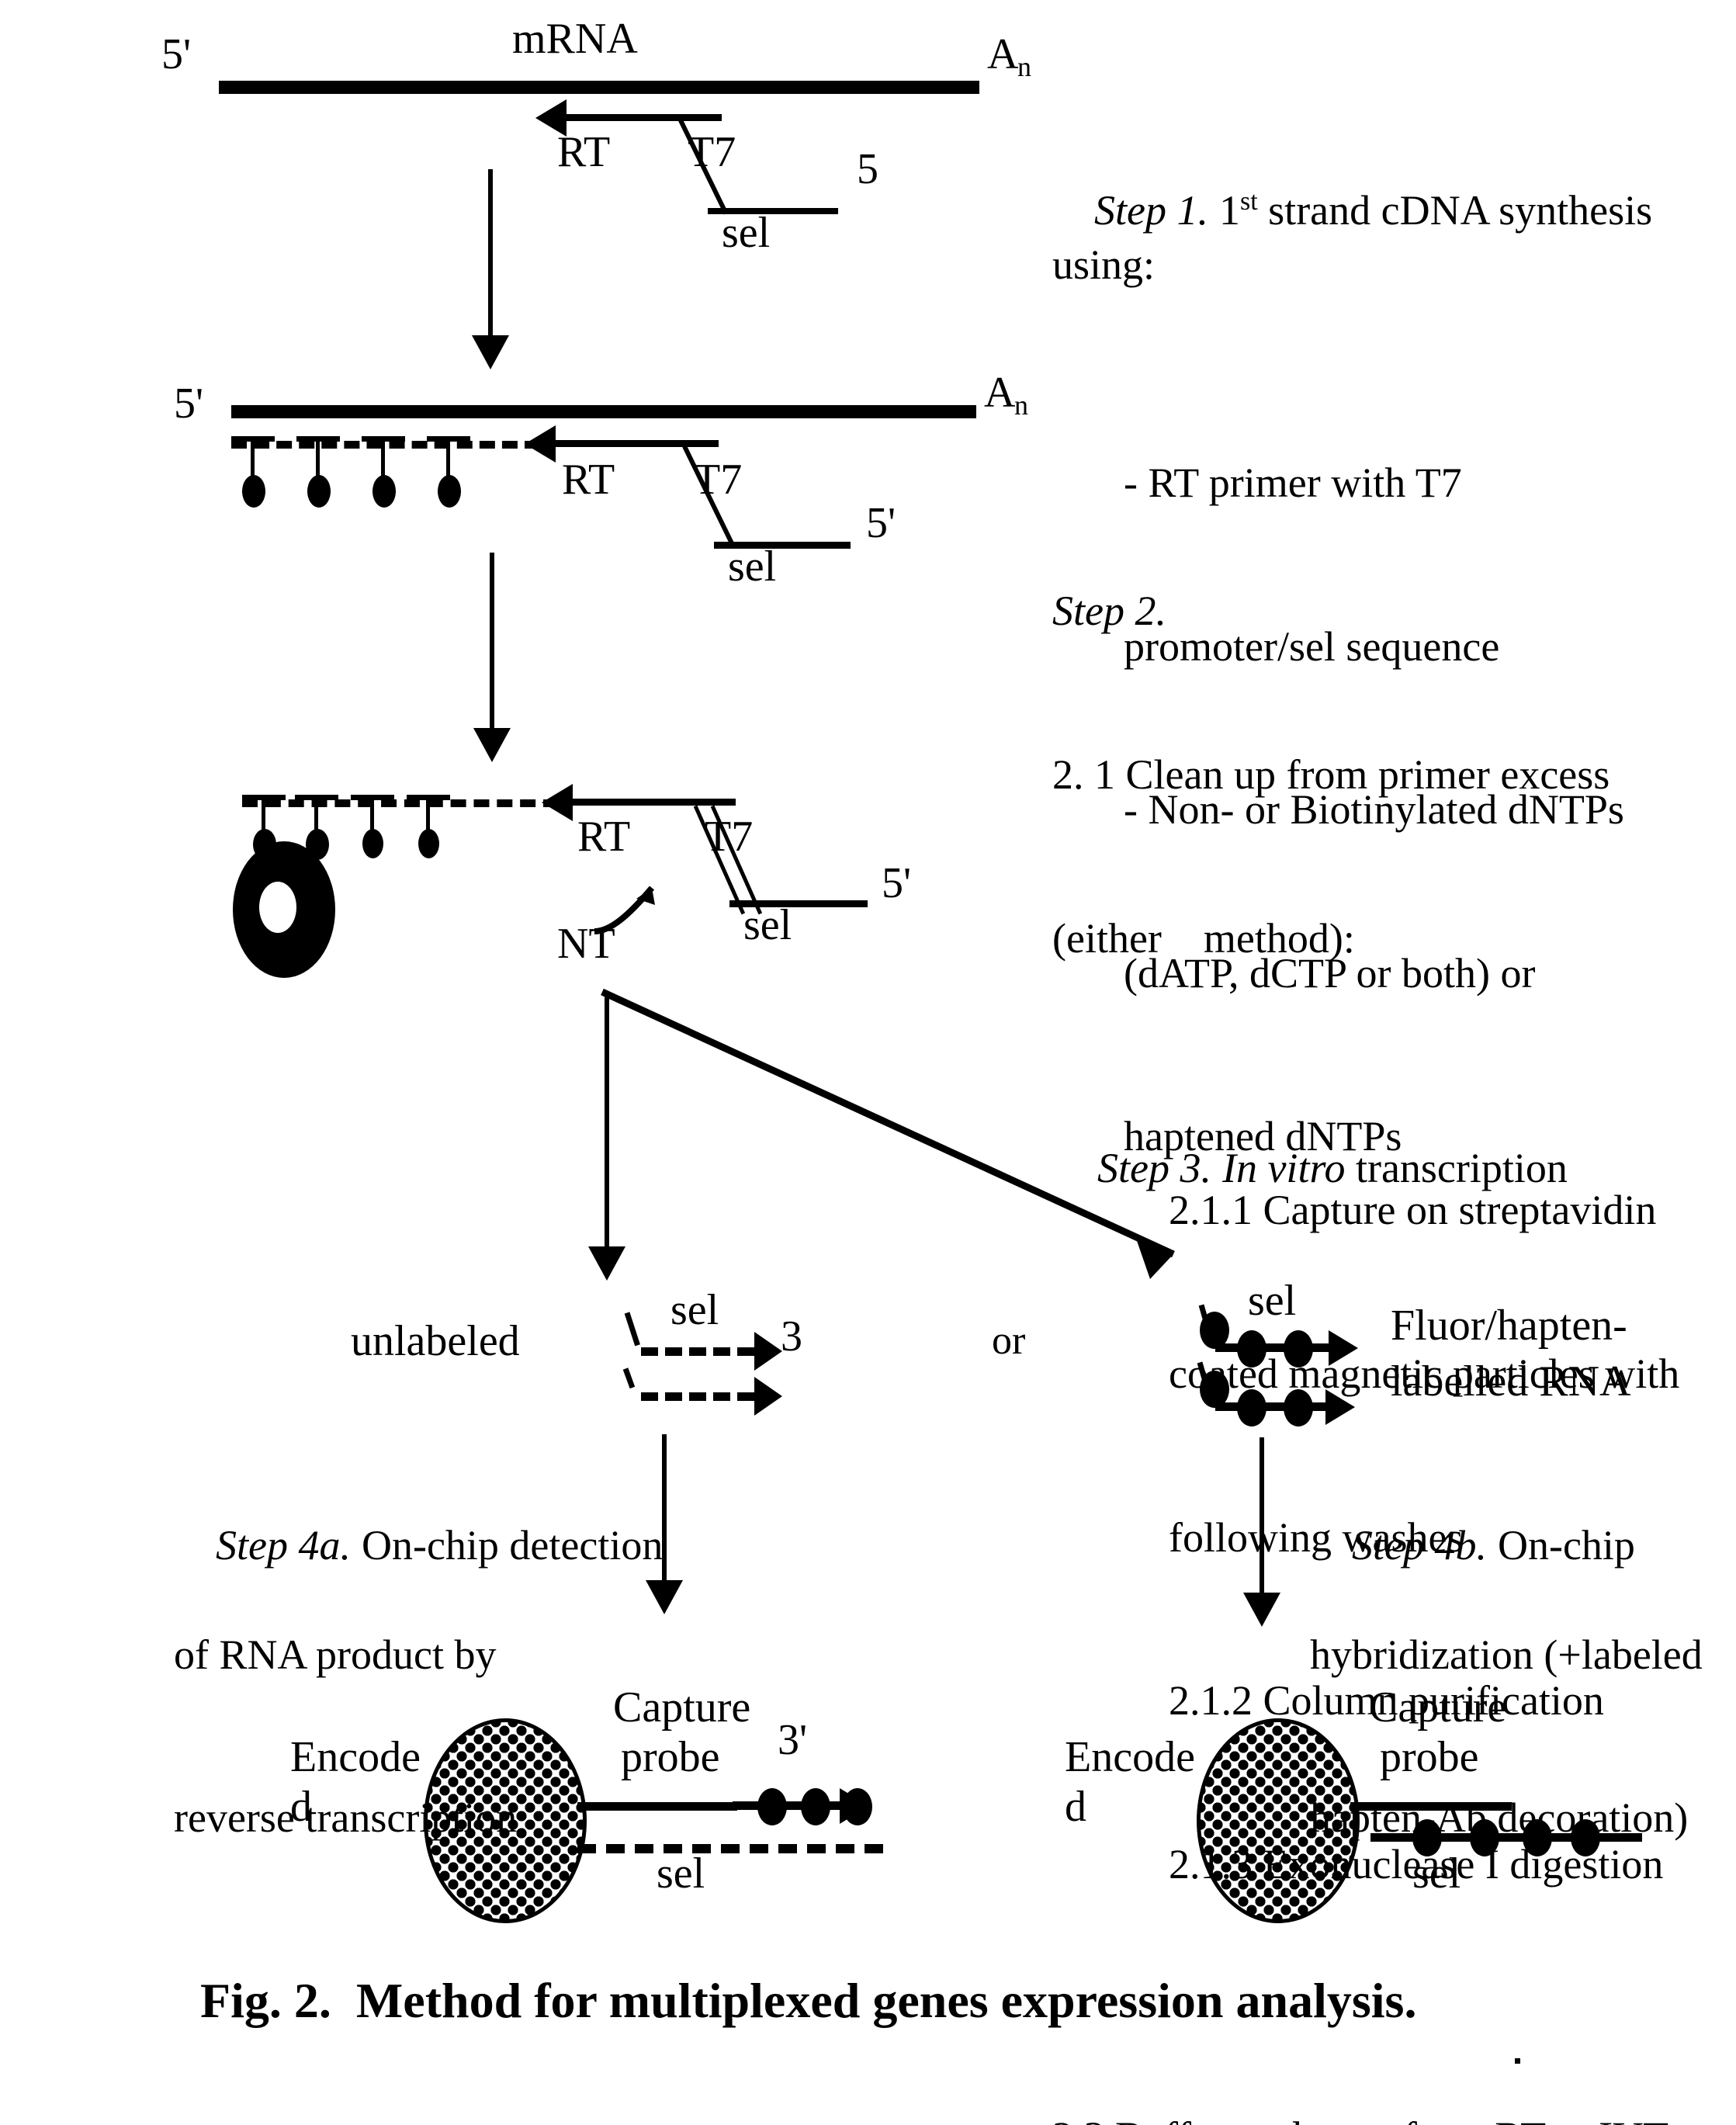 The width and height of the screenshot is (1736, 2125). What do you see at coordinates (1154, 1168) in the screenshot?
I see `step-3-heading: Step 3.` at bounding box center [1154, 1168].